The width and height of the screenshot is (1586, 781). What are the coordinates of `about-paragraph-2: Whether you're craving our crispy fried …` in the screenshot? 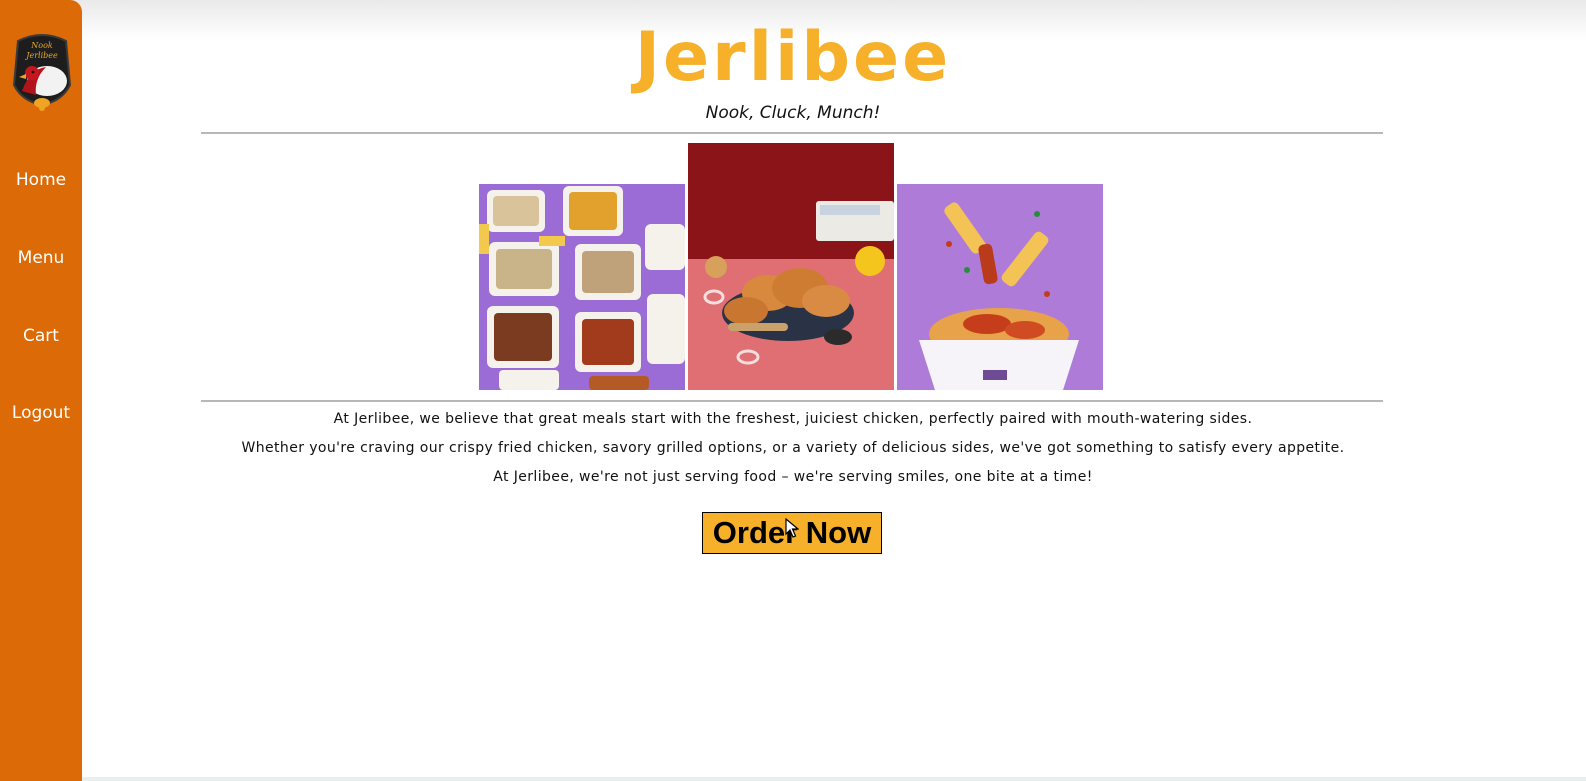 It's located at (793, 448).